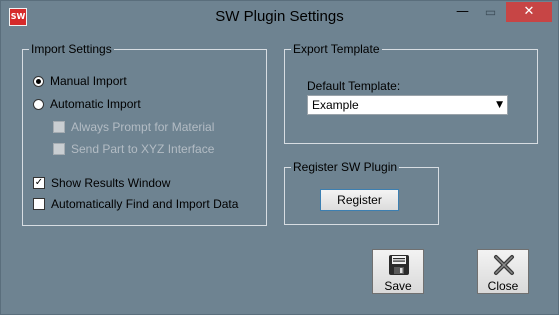  I want to click on automatic-import-label: Automatic Import, so click(95, 104).